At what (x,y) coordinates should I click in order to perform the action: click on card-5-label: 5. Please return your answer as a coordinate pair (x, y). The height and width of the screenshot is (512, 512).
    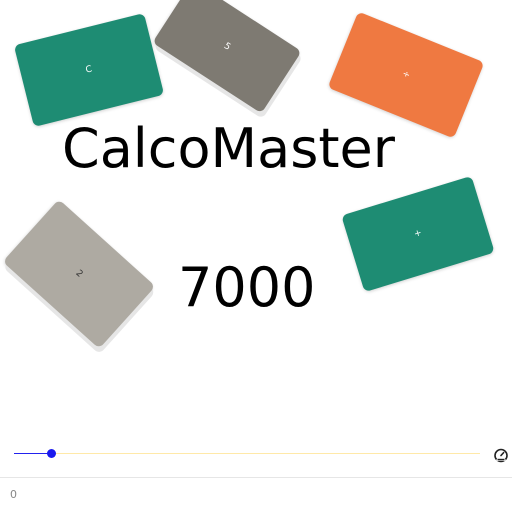
    Looking at the image, I should click on (227, 47).